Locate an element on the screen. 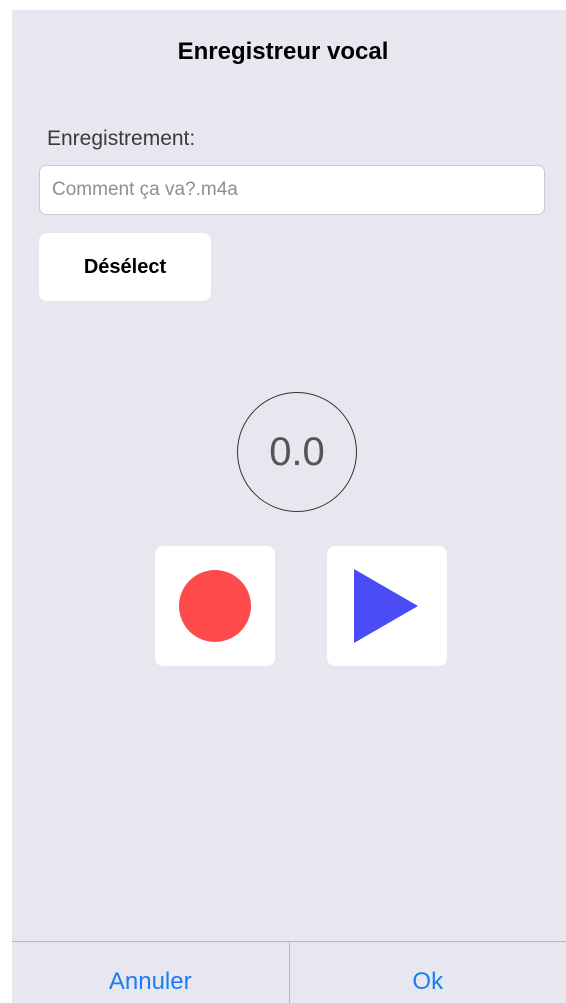 This screenshot has width=566, height=1003. deselect-button: Désélect is located at coordinates (125, 267).